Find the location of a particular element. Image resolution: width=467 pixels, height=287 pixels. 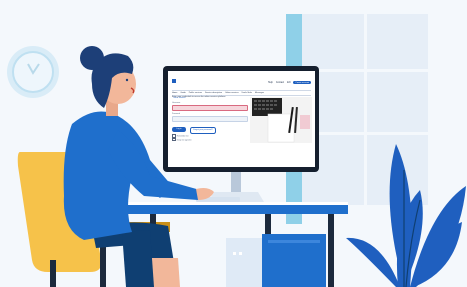

top-link-language: EN is located at coordinates (288, 82).